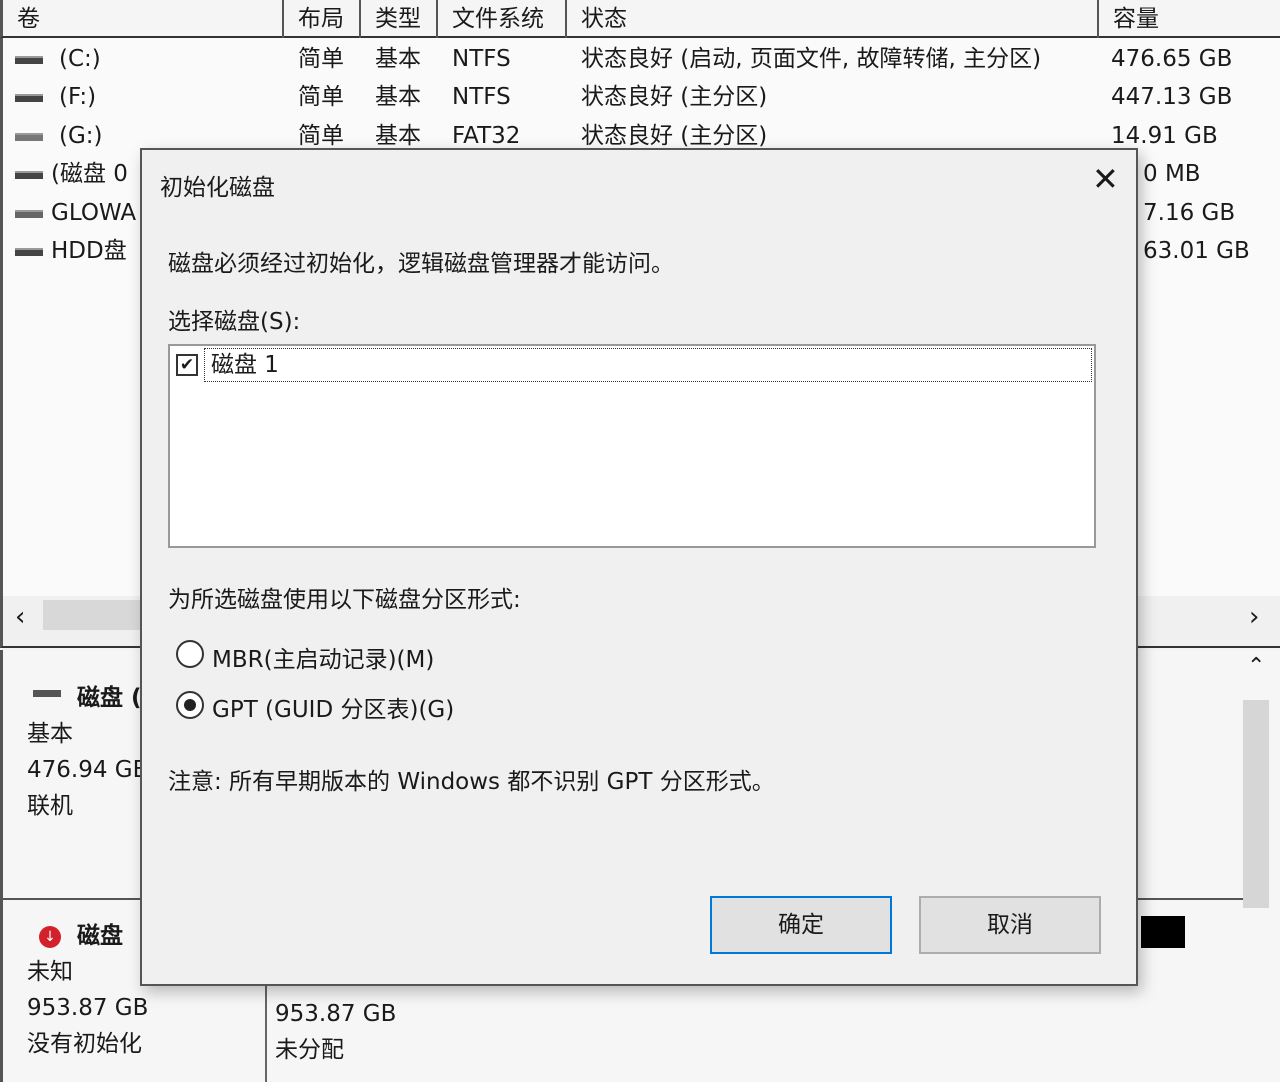 The width and height of the screenshot is (1280, 1082). Describe the element at coordinates (87, 752) in the screenshot. I see `disk-0-info: 磁盘 ( 基本 476.94 GB 联机` at that location.